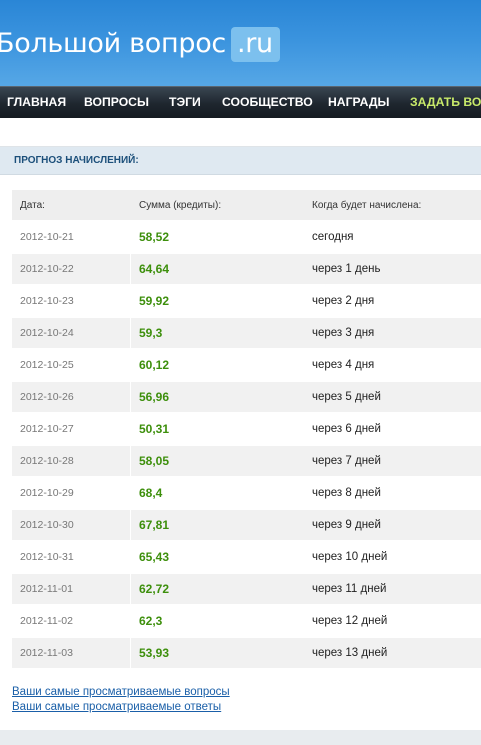 This screenshot has height=745, width=481. What do you see at coordinates (246, 365) in the screenshot?
I see `table-row: 2012-10-25 60,12 через 4 дня` at bounding box center [246, 365].